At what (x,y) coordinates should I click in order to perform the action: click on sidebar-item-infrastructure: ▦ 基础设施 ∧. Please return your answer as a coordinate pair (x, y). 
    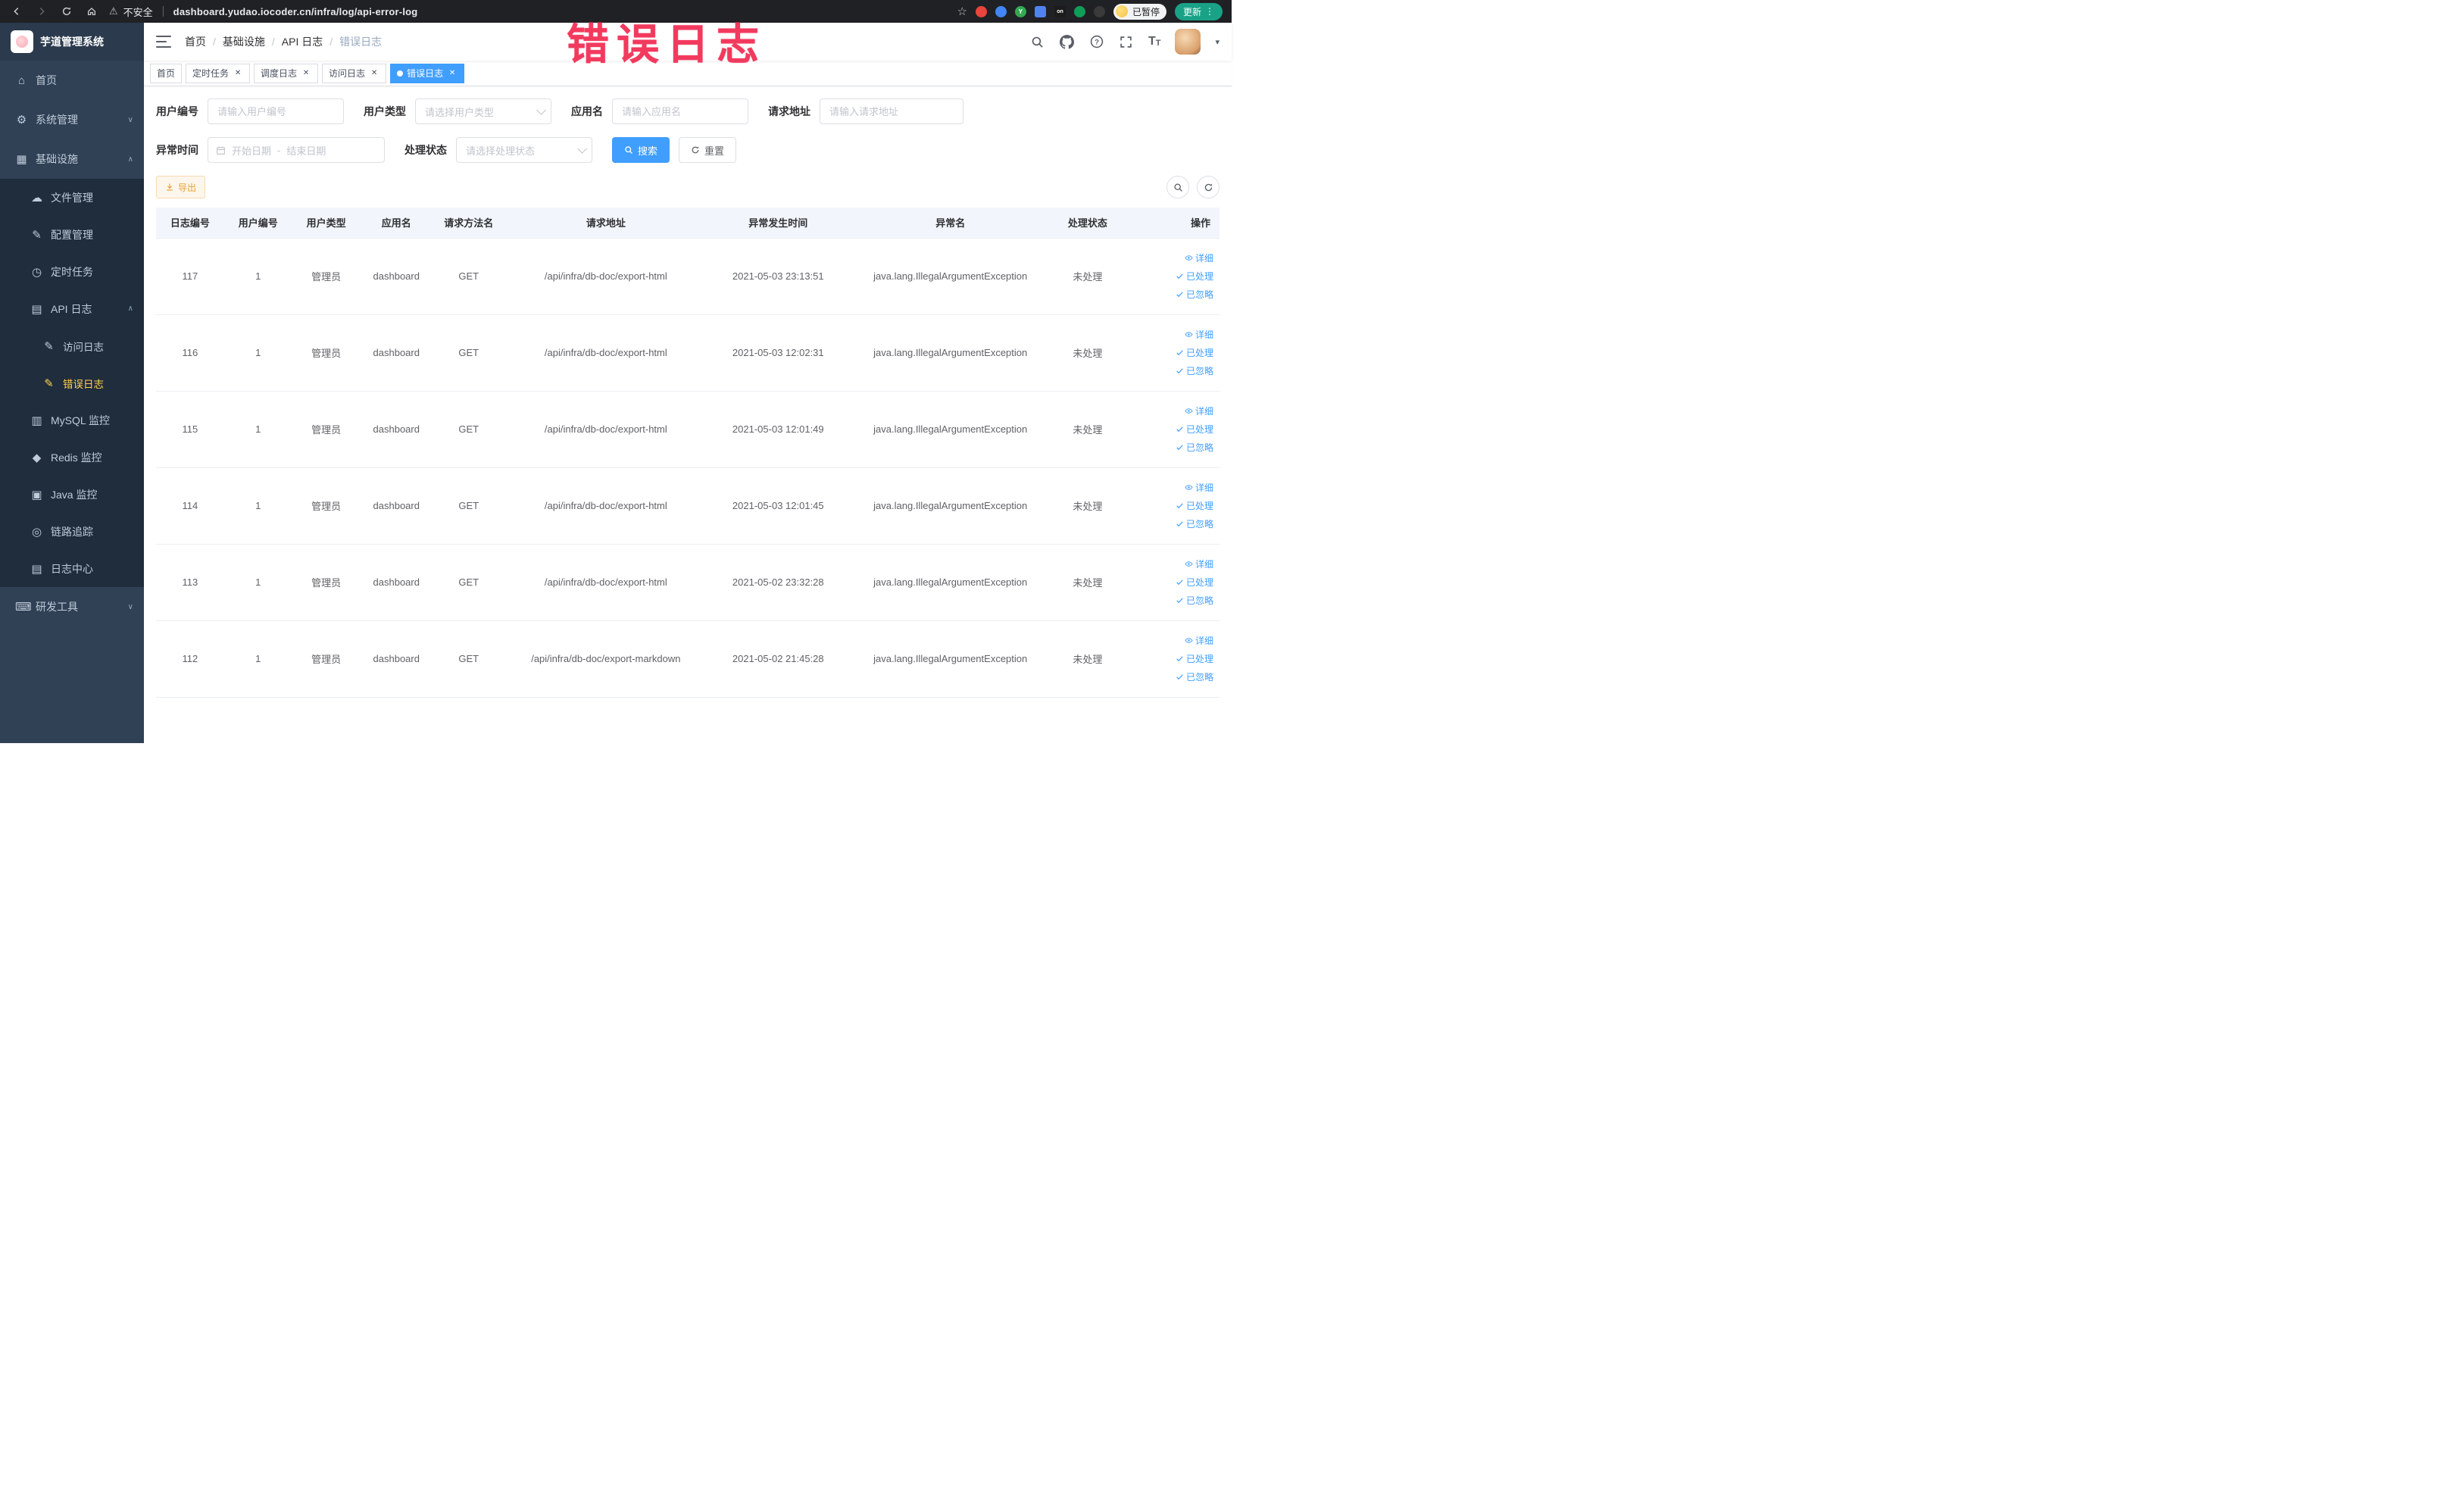
    Looking at the image, I should click on (72, 159).